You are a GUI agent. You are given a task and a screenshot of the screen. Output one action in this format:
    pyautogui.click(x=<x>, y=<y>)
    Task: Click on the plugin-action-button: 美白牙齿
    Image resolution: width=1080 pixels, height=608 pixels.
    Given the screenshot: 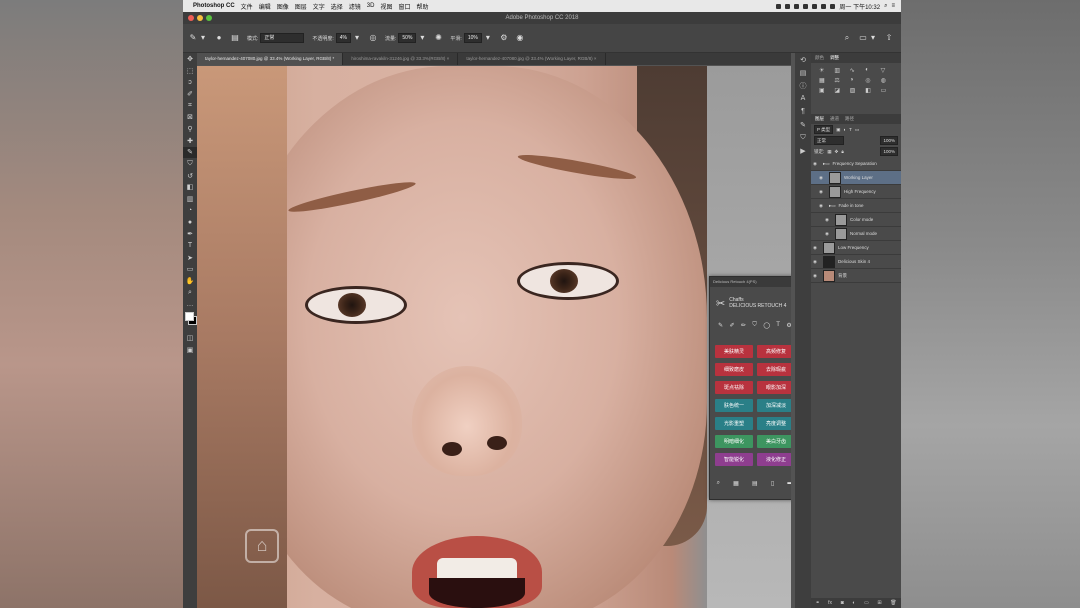 What is the action you would take?
    pyautogui.click(x=774, y=441)
    